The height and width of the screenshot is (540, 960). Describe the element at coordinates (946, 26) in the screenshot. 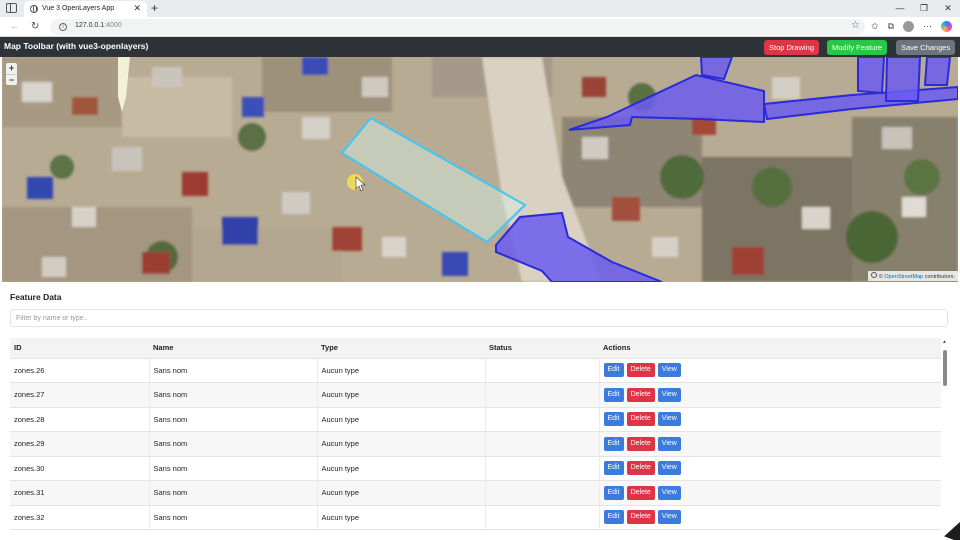

I see `copilot-icon` at that location.